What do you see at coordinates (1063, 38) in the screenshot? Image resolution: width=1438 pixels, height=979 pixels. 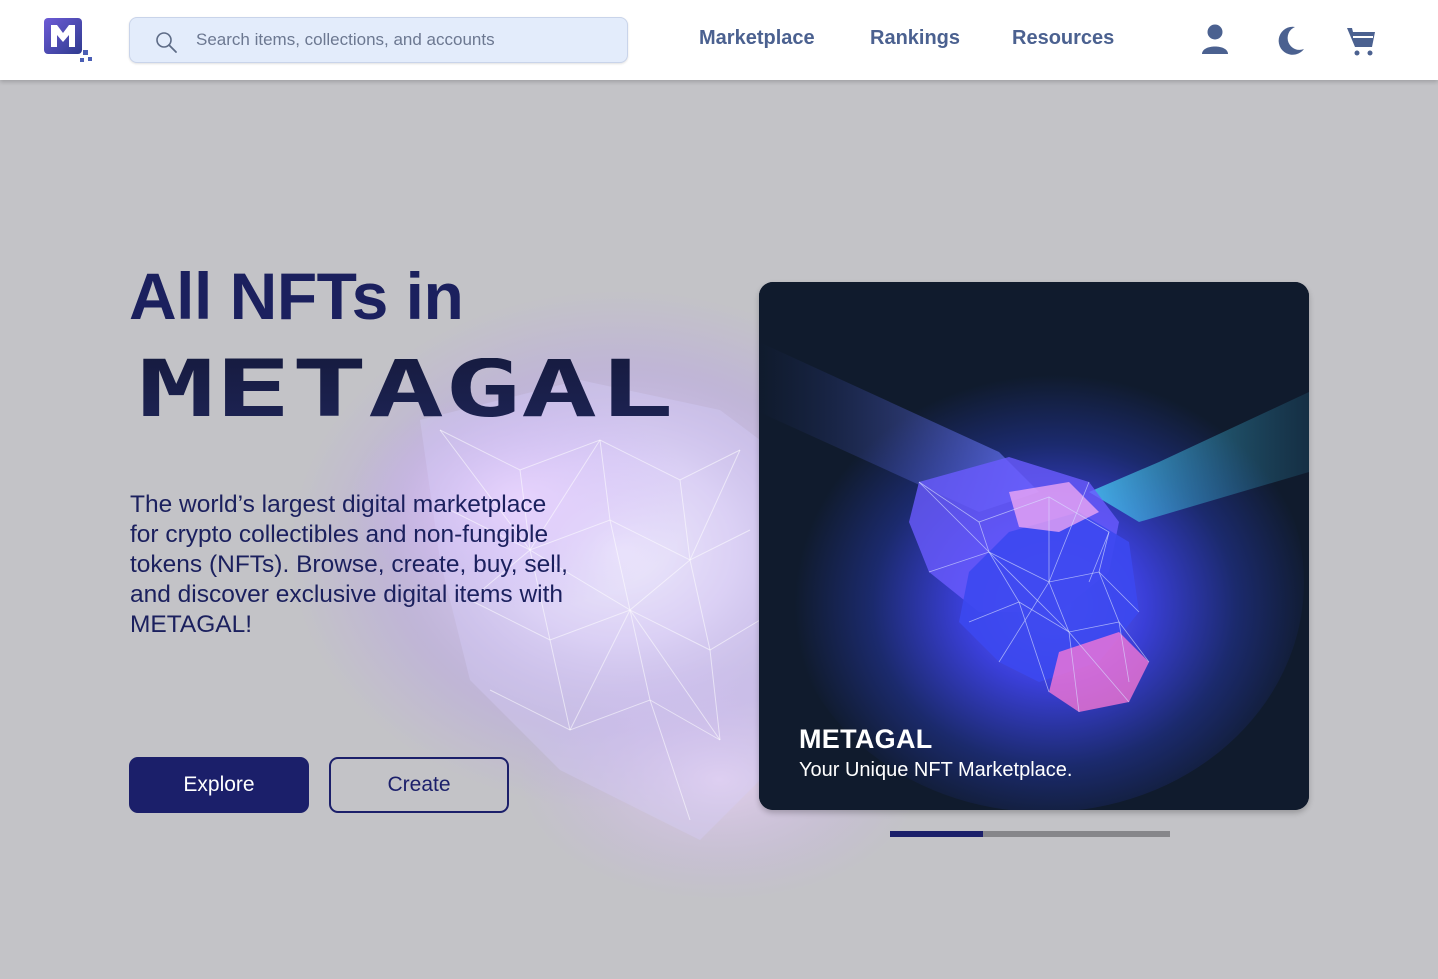 I see `nav-resources-link: Resources` at bounding box center [1063, 38].